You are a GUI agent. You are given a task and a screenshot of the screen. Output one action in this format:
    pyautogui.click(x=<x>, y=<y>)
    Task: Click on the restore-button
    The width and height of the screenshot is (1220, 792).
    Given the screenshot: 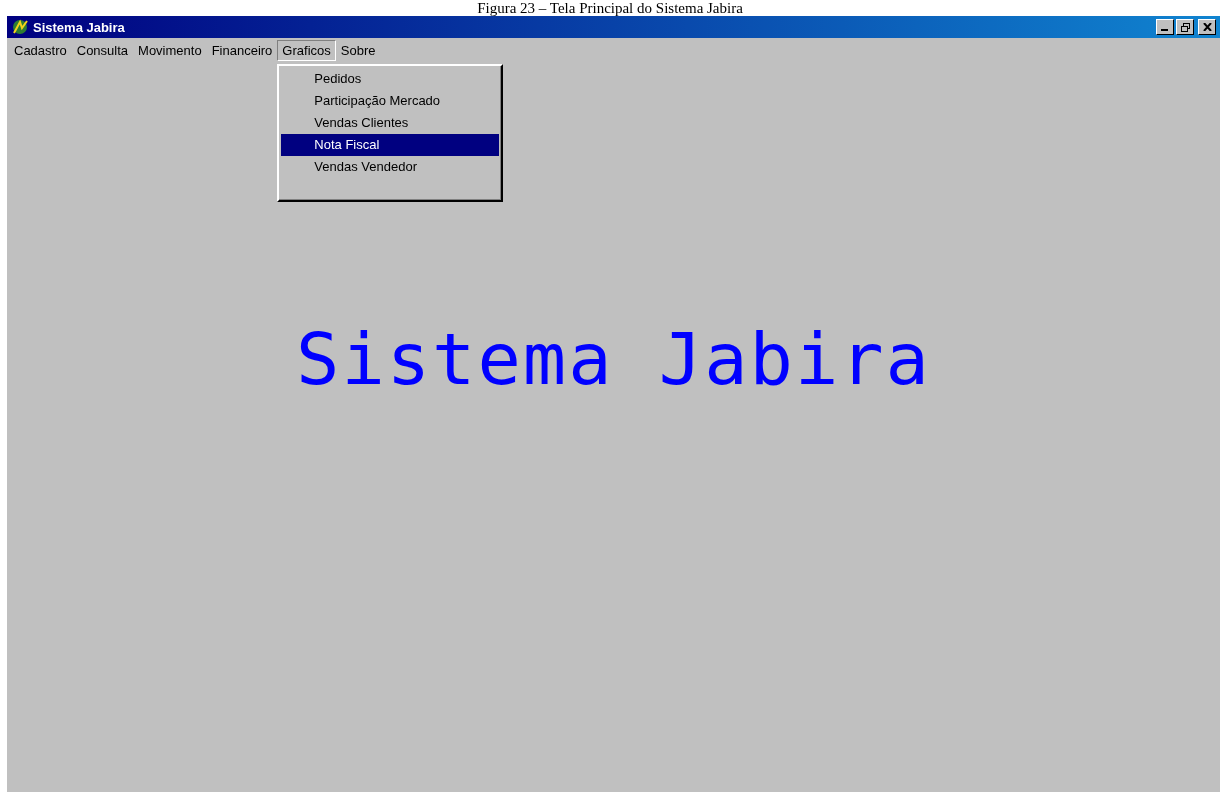 What is the action you would take?
    pyautogui.click(x=1185, y=27)
    